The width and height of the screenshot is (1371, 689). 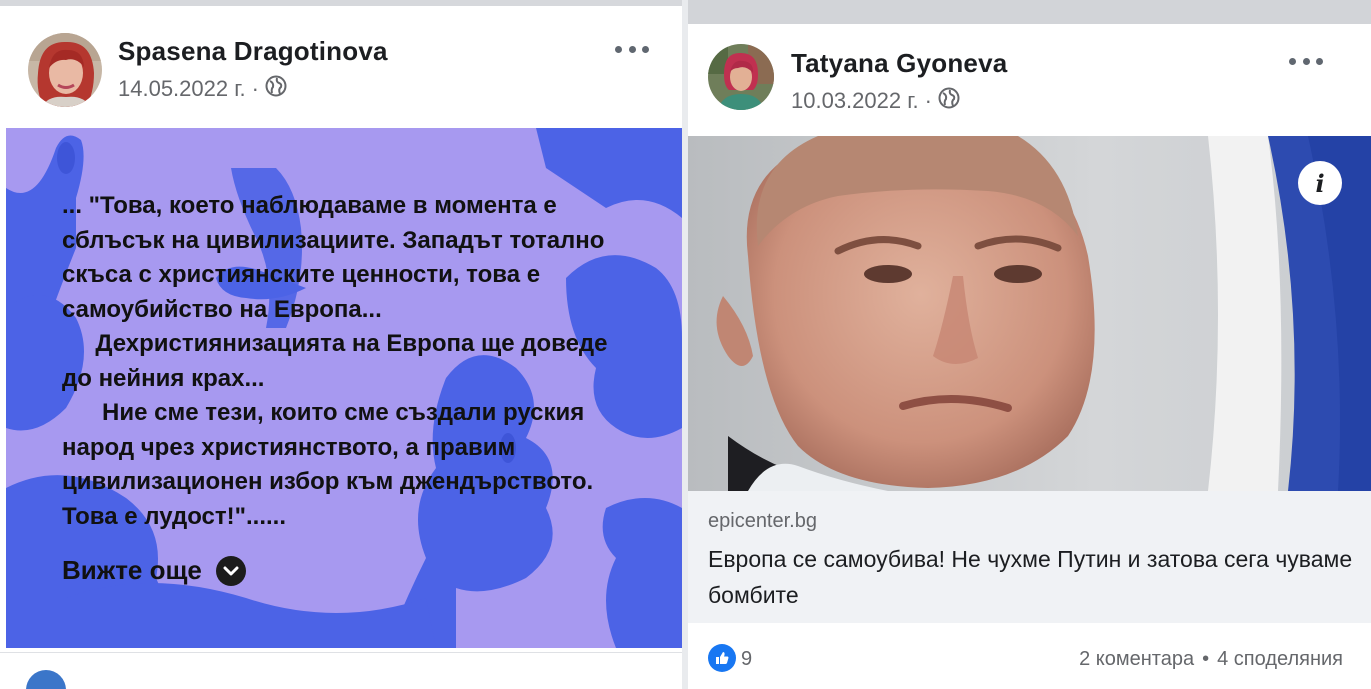 What do you see at coordinates (1029, 12) in the screenshot?
I see `top-strip` at bounding box center [1029, 12].